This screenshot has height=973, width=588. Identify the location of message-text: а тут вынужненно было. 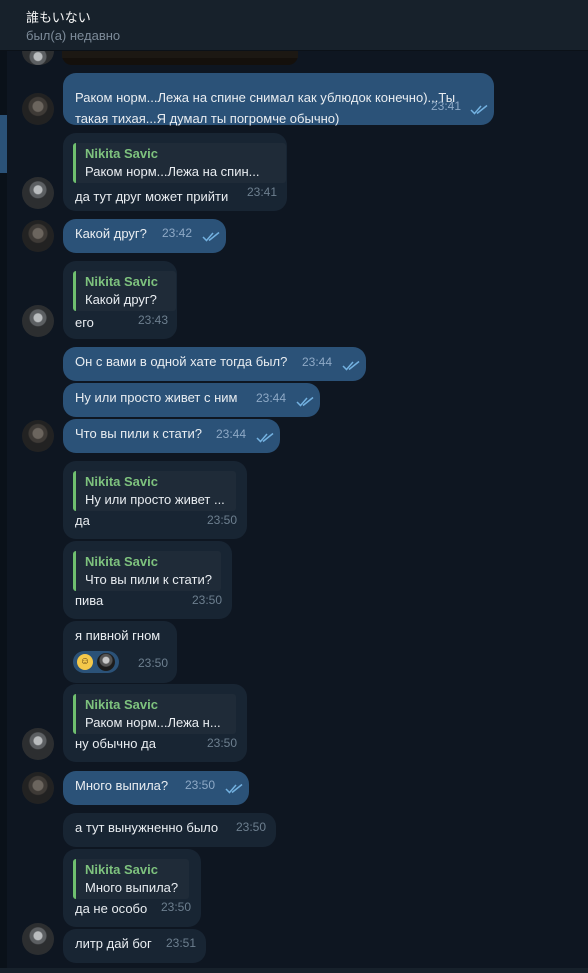
(147, 827).